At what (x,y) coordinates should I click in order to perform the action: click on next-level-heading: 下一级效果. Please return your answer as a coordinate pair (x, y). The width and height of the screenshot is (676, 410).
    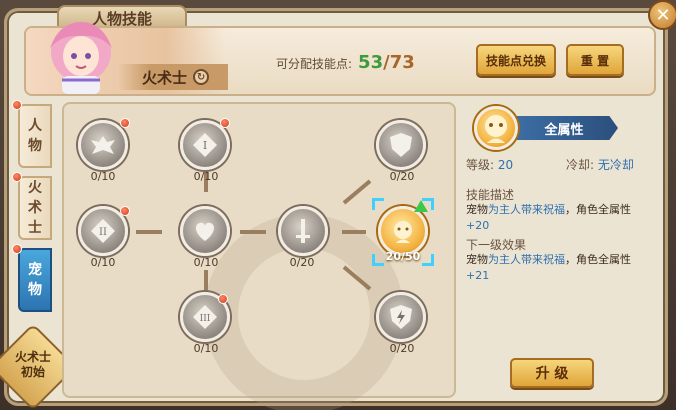
    Looking at the image, I should click on (496, 245).